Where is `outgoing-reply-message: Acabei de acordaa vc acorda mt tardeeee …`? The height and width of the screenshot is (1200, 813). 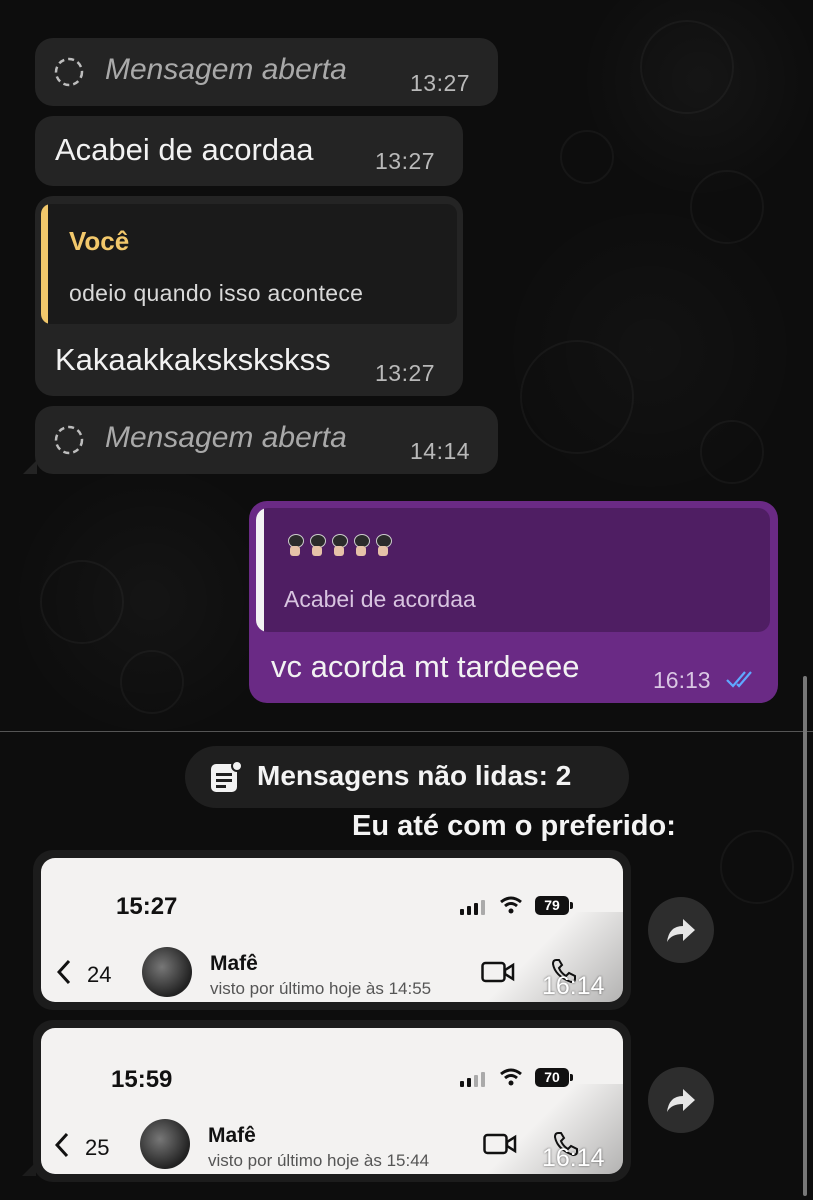 outgoing-reply-message: Acabei de acordaa vc acorda mt tardeeee … is located at coordinates (513, 602).